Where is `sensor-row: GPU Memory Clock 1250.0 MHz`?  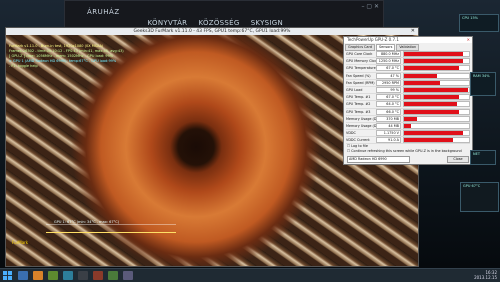 sensor-row: GPU Memory Clock 1250.0 MHz is located at coordinates (408, 62).